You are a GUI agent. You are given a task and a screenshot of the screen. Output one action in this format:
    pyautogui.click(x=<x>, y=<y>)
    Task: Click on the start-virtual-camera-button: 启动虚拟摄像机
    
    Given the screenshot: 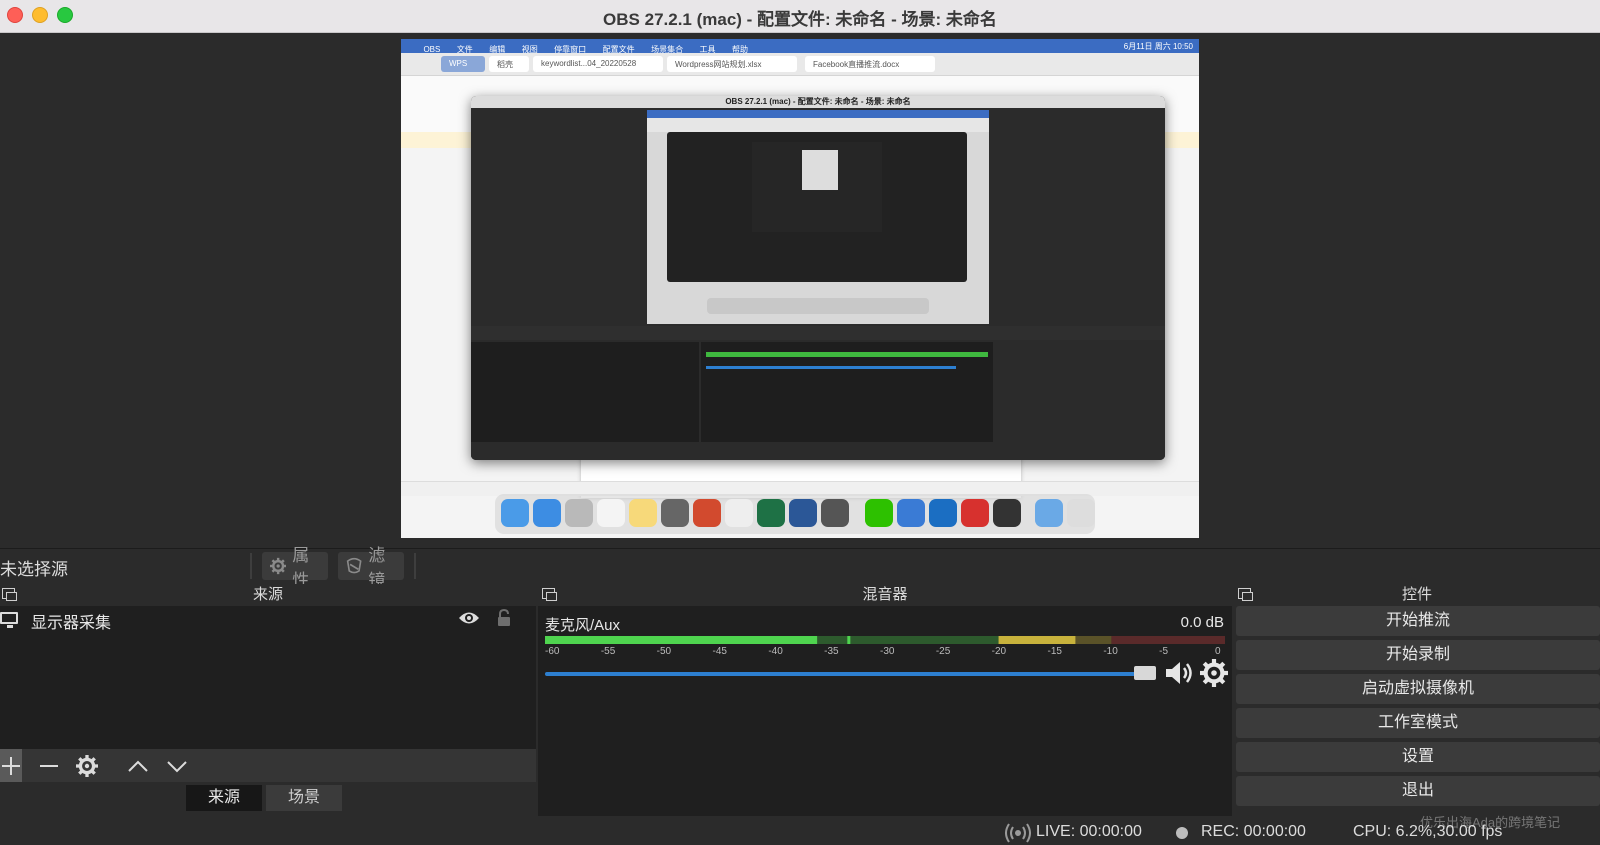 What is the action you would take?
    pyautogui.click(x=1418, y=689)
    